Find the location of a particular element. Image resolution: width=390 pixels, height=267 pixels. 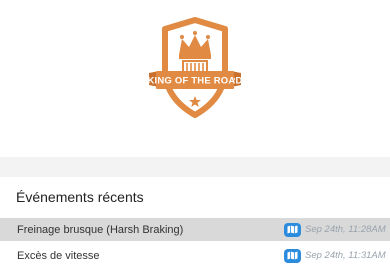

recent-events-heading: Événements récents is located at coordinates (80, 197).